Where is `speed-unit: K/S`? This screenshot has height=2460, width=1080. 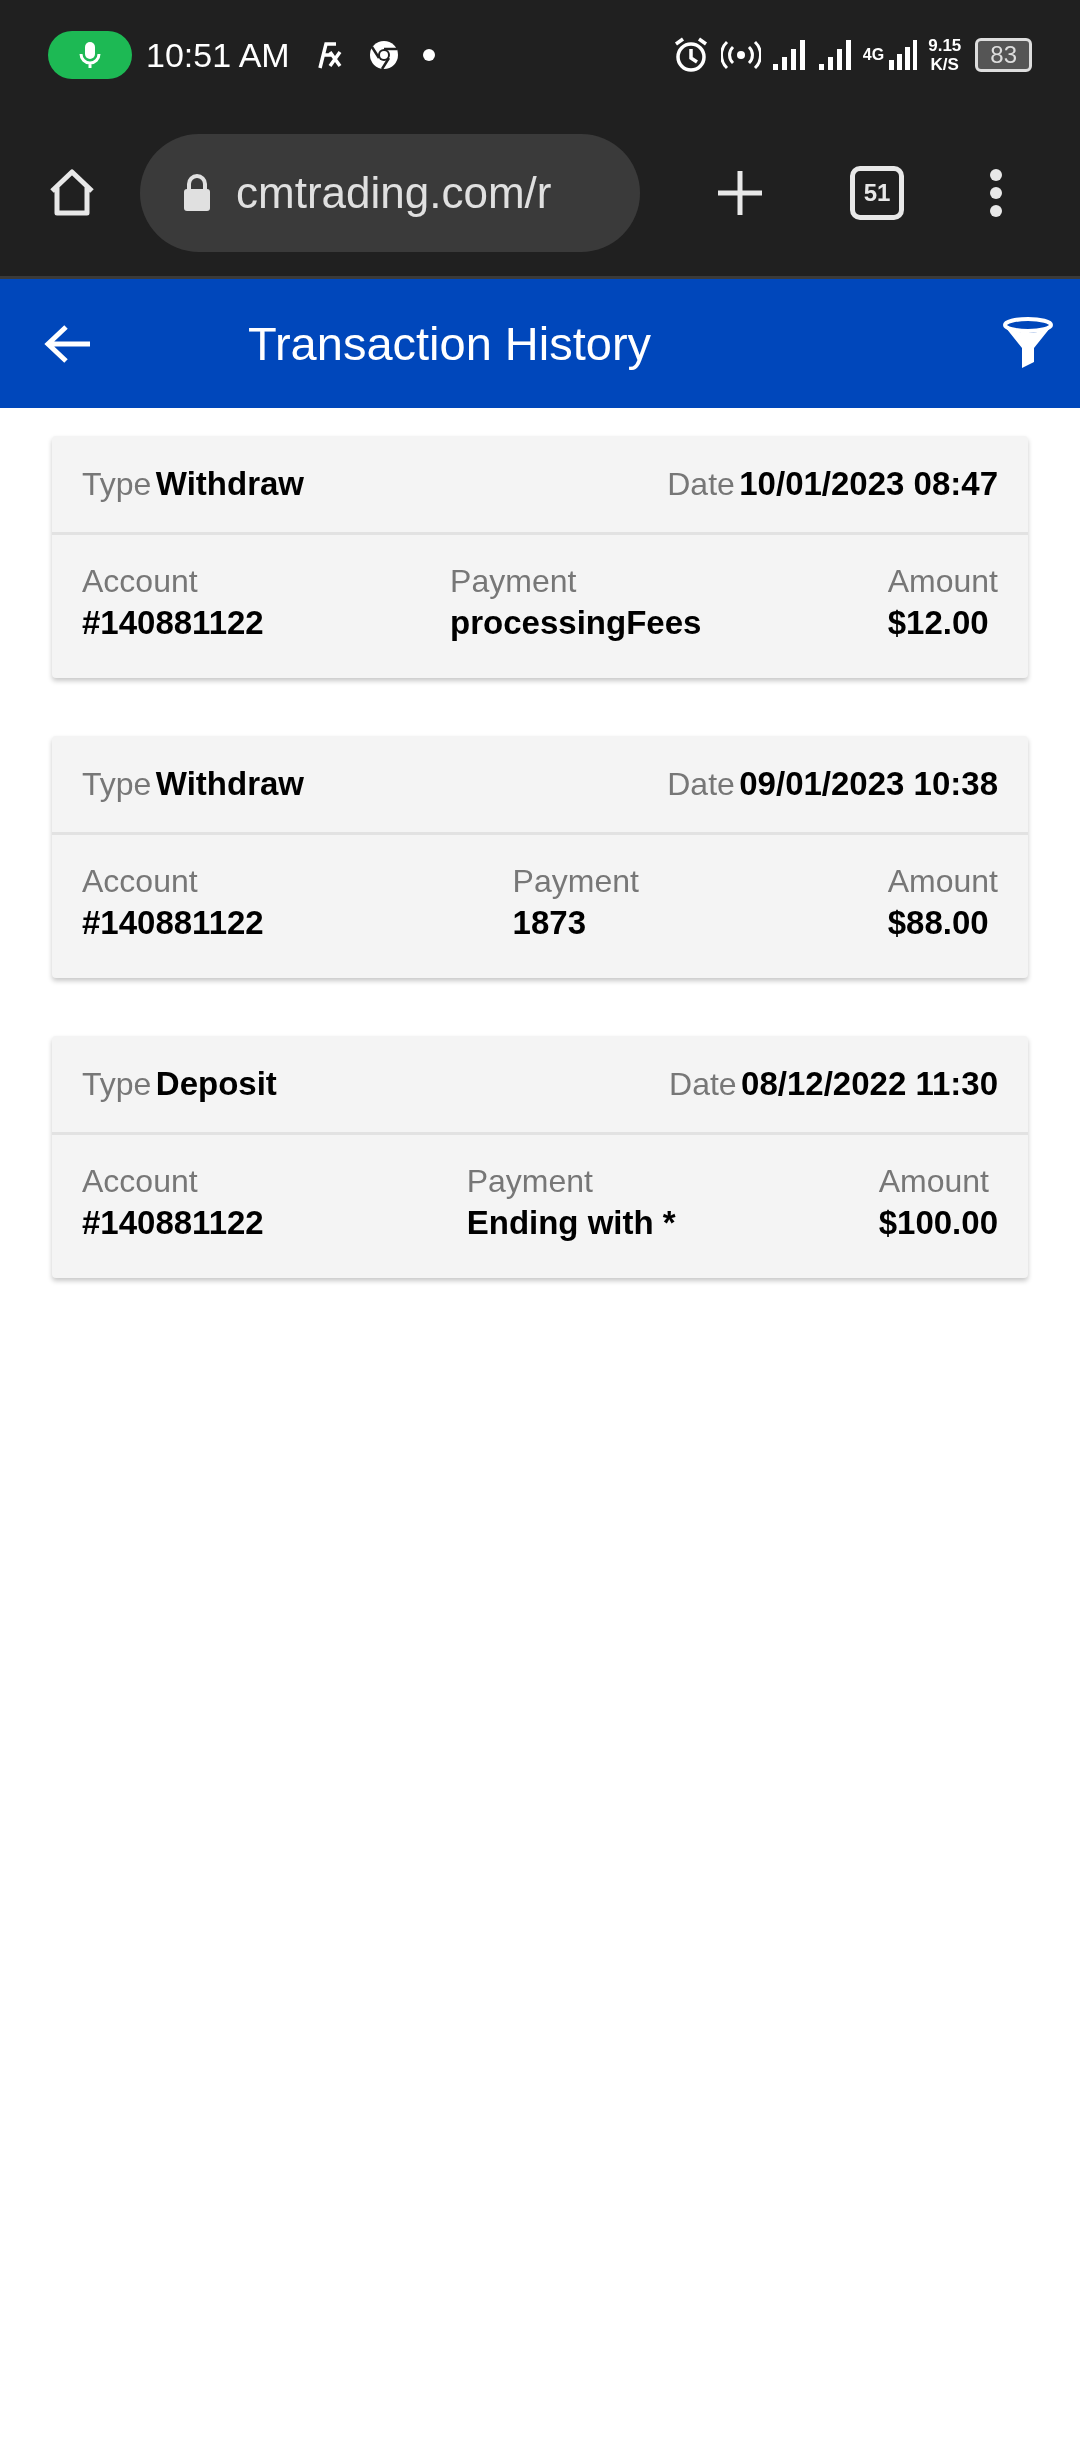
speed-unit: K/S is located at coordinates (944, 64).